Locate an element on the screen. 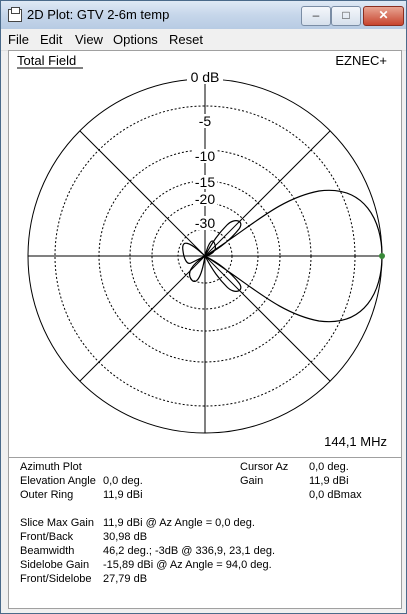 Image resolution: width=407 pixels, height=614 pixels. menu-view: View is located at coordinates (89, 39).